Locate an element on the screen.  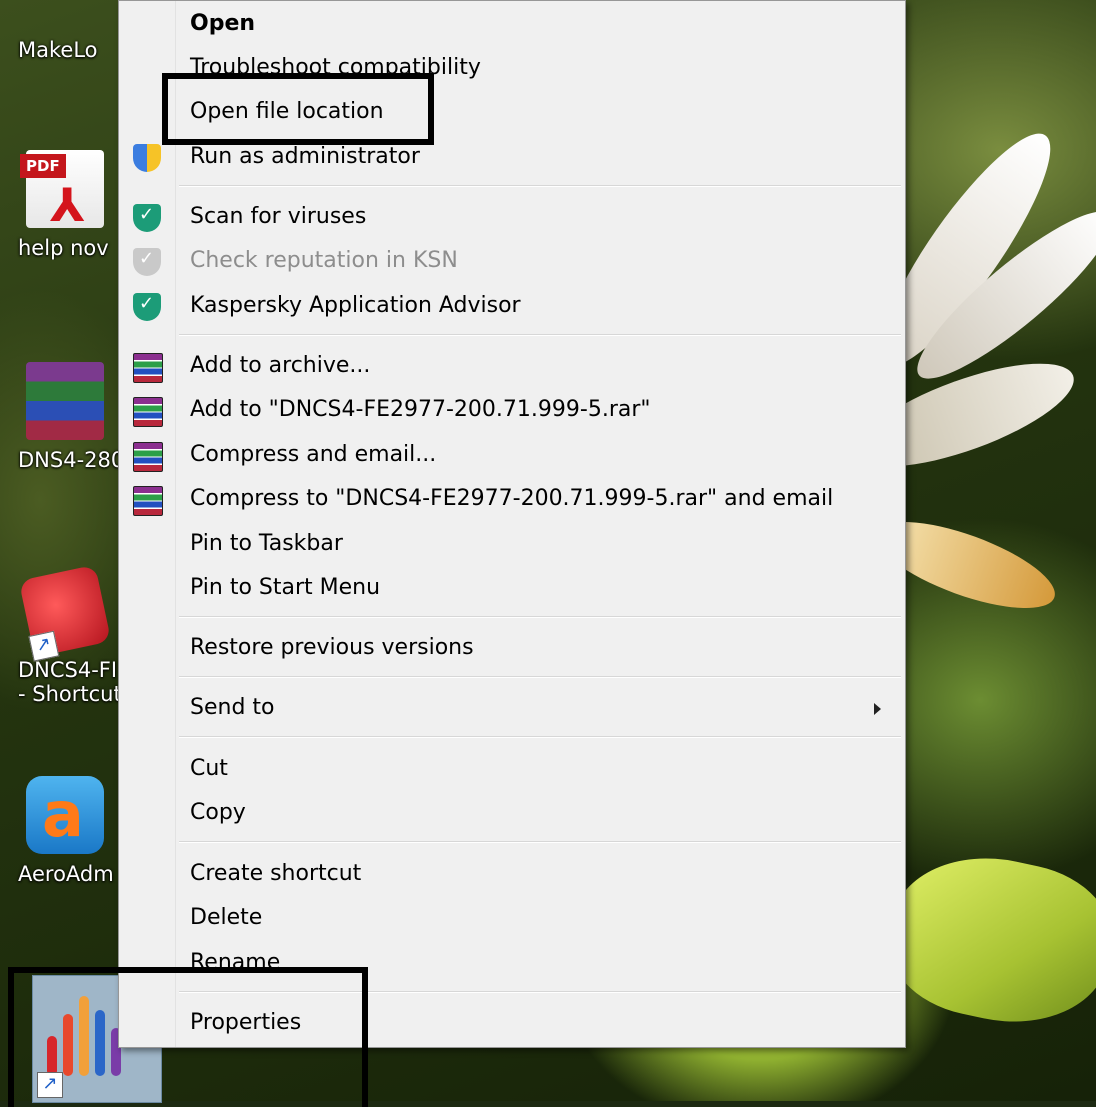
menu-item-send-to: Send to is located at coordinates (512, 709).